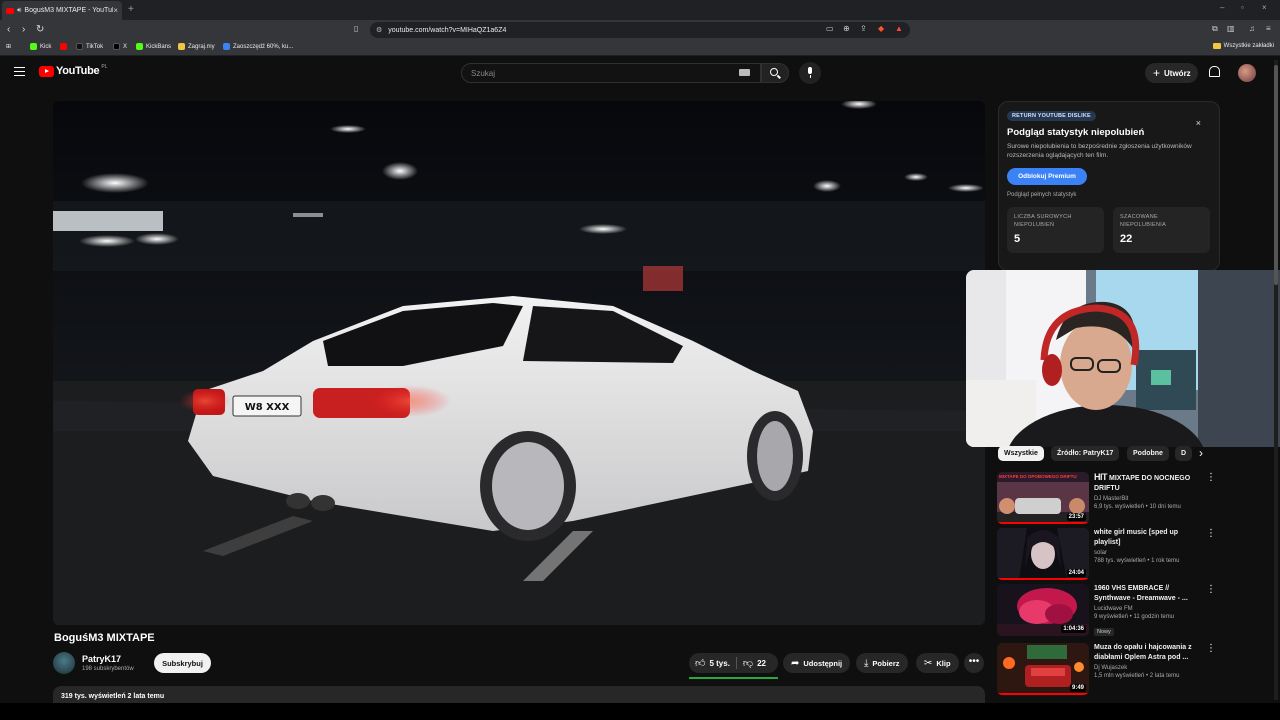 The image size is (1280, 720). Describe the element at coordinates (1150, 499) in the screenshot. I see `channel-name: DJ MasterBit` at that location.